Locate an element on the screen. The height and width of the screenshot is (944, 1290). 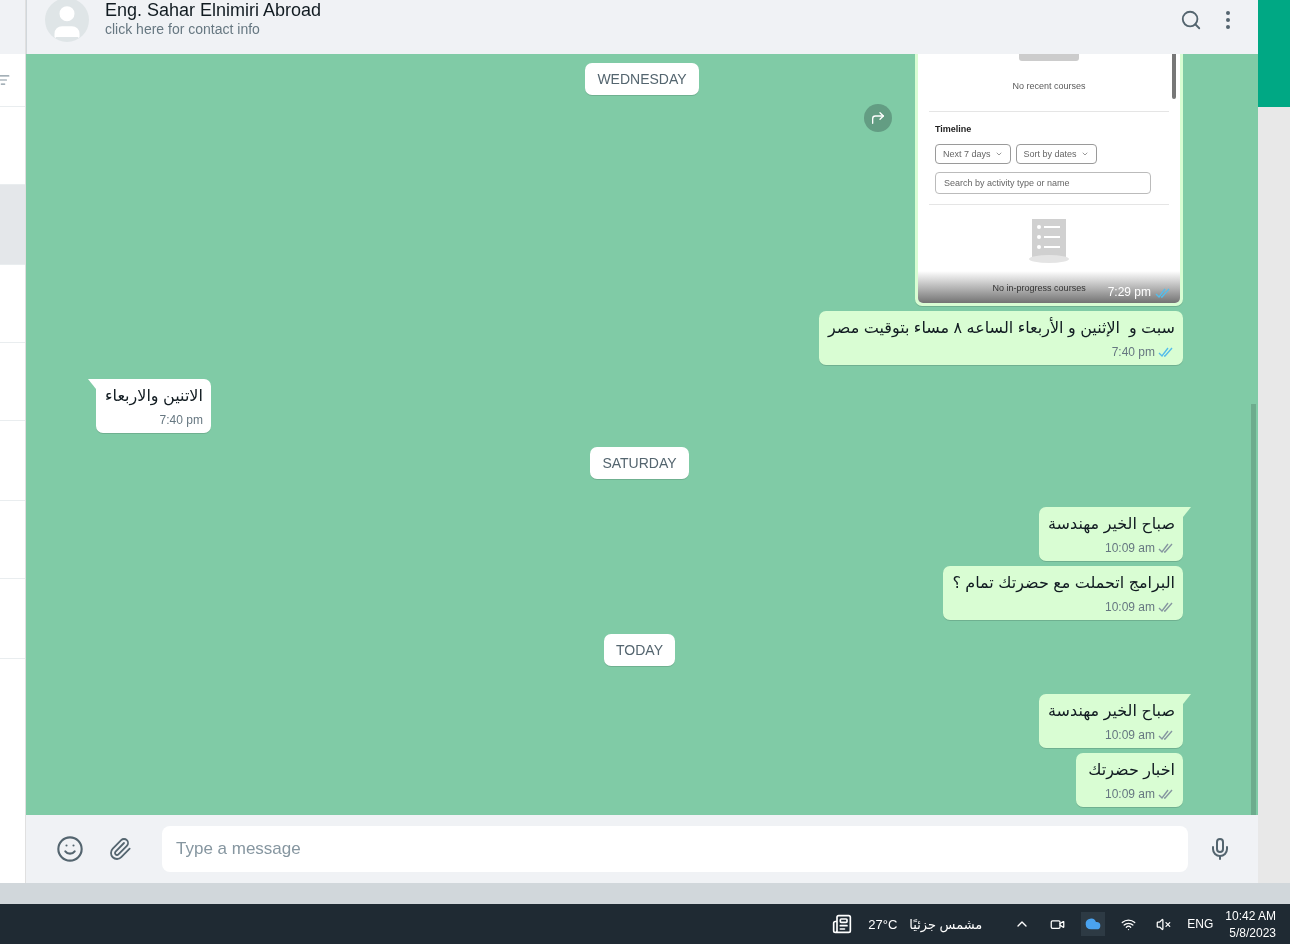
smiley-icon is located at coordinates (70, 849).